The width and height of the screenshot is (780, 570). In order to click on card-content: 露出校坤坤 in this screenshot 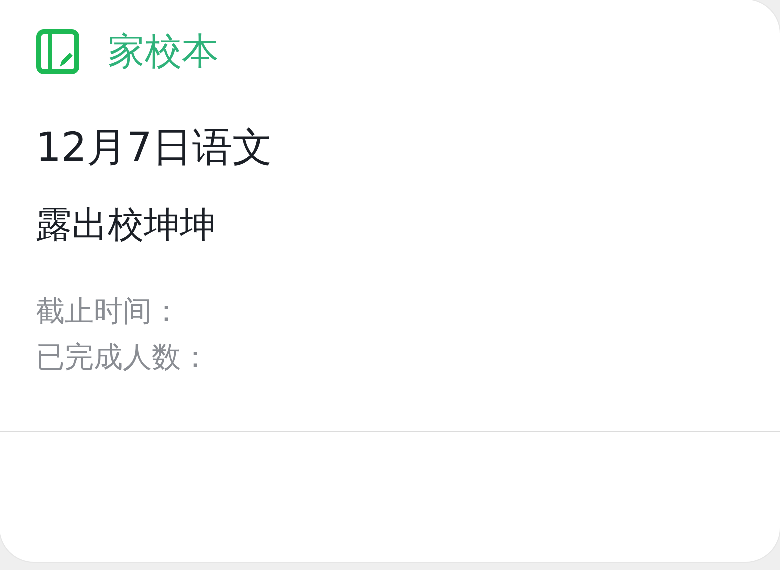, I will do `click(126, 226)`.